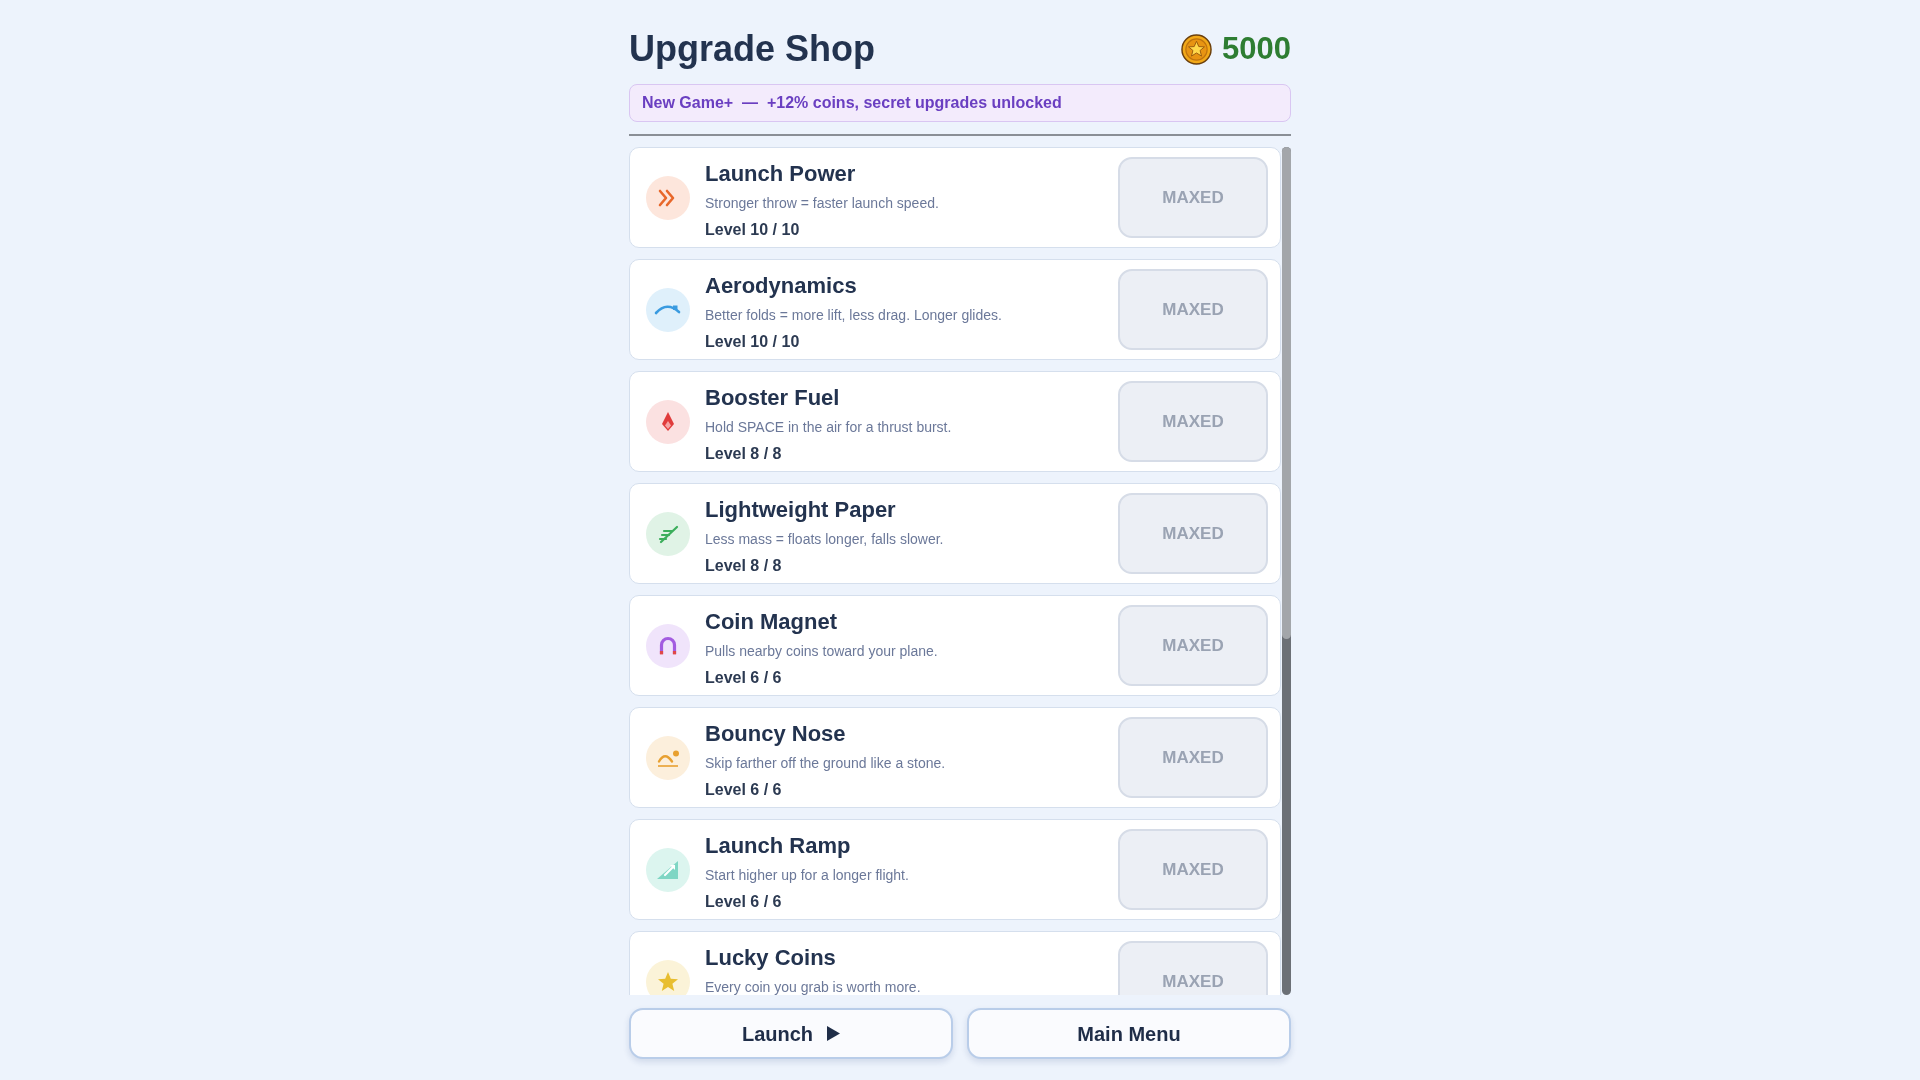  I want to click on magnet-icon, so click(668, 645).